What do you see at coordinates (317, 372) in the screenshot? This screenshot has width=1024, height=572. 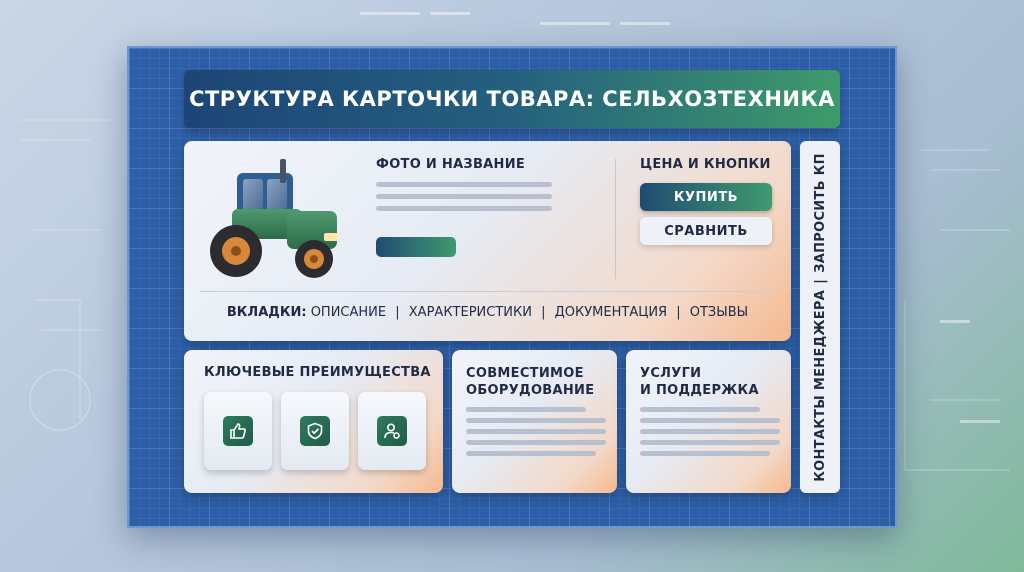 I see `advantages-heading: КЛЮЧЕВЫЕ ПРЕИМУЩЕСТВА` at bounding box center [317, 372].